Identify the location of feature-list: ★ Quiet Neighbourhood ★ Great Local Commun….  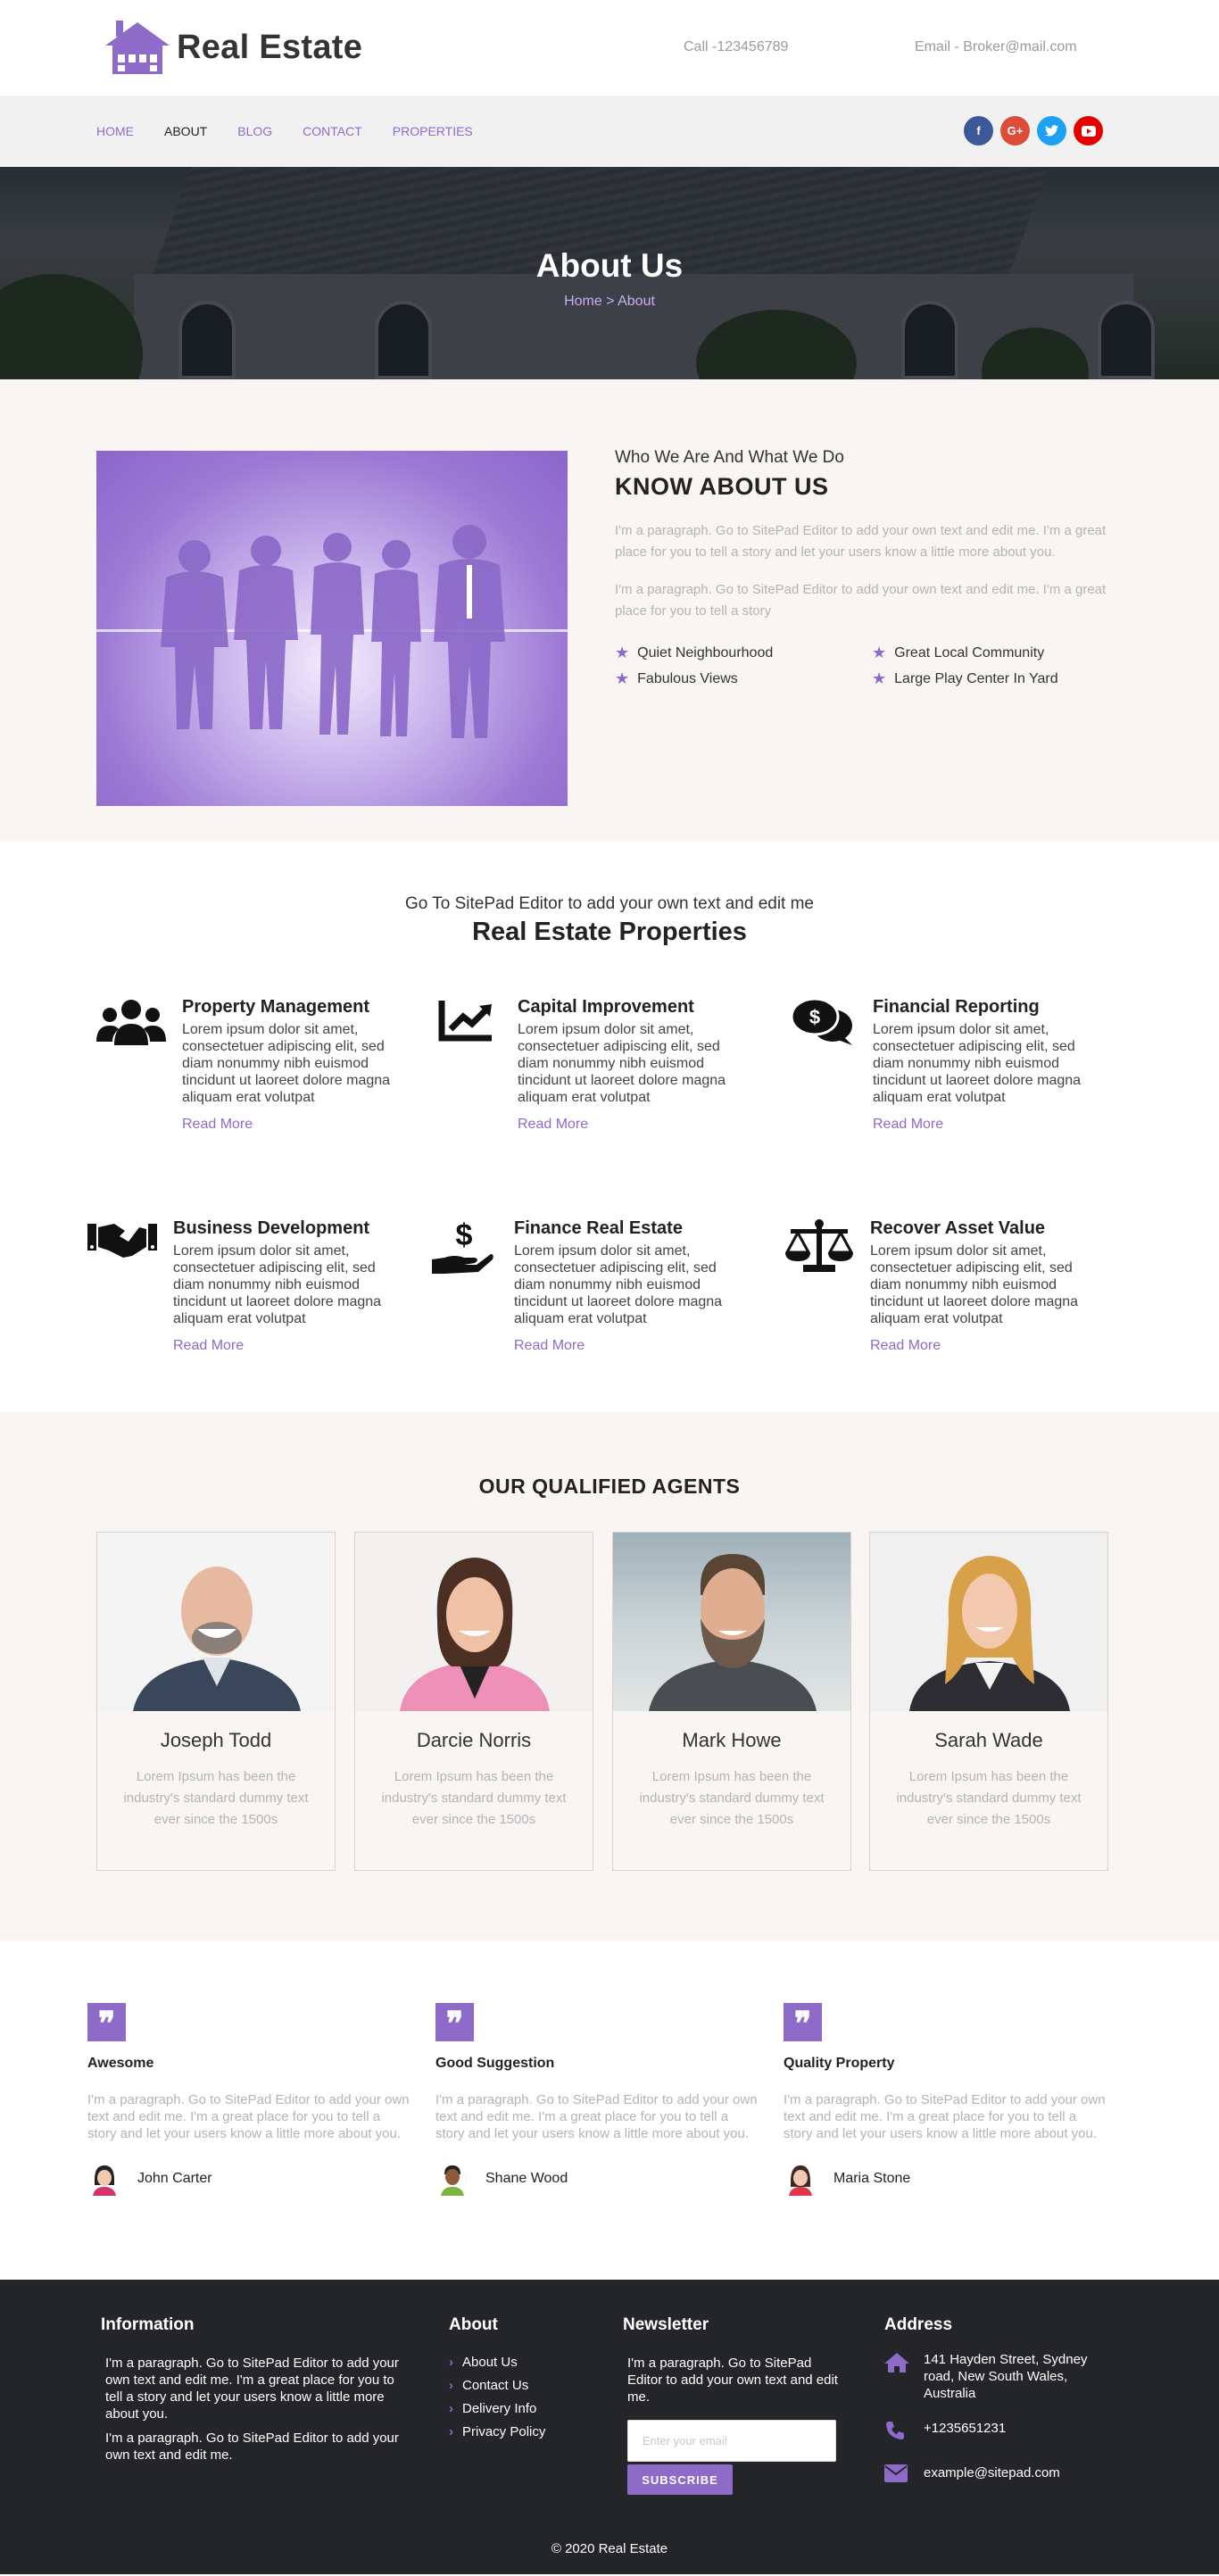
(869, 666).